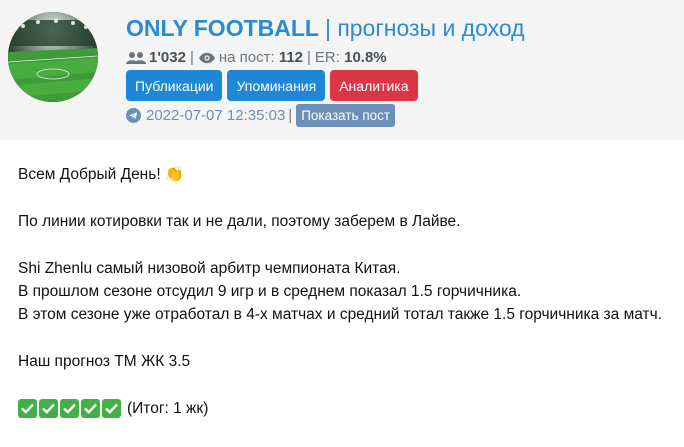 The width and height of the screenshot is (684, 447). I want to click on publications-button: Публикации, so click(174, 85).